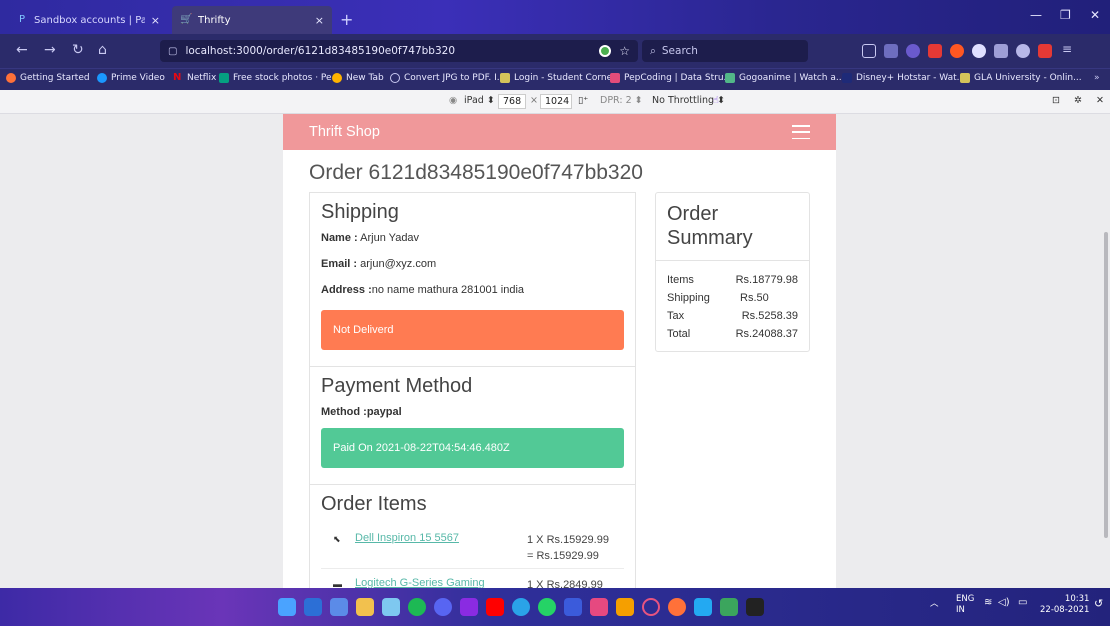 This screenshot has width=1110, height=626. Describe the element at coordinates (935, 51) in the screenshot. I see `extension-badge-icon` at that location.